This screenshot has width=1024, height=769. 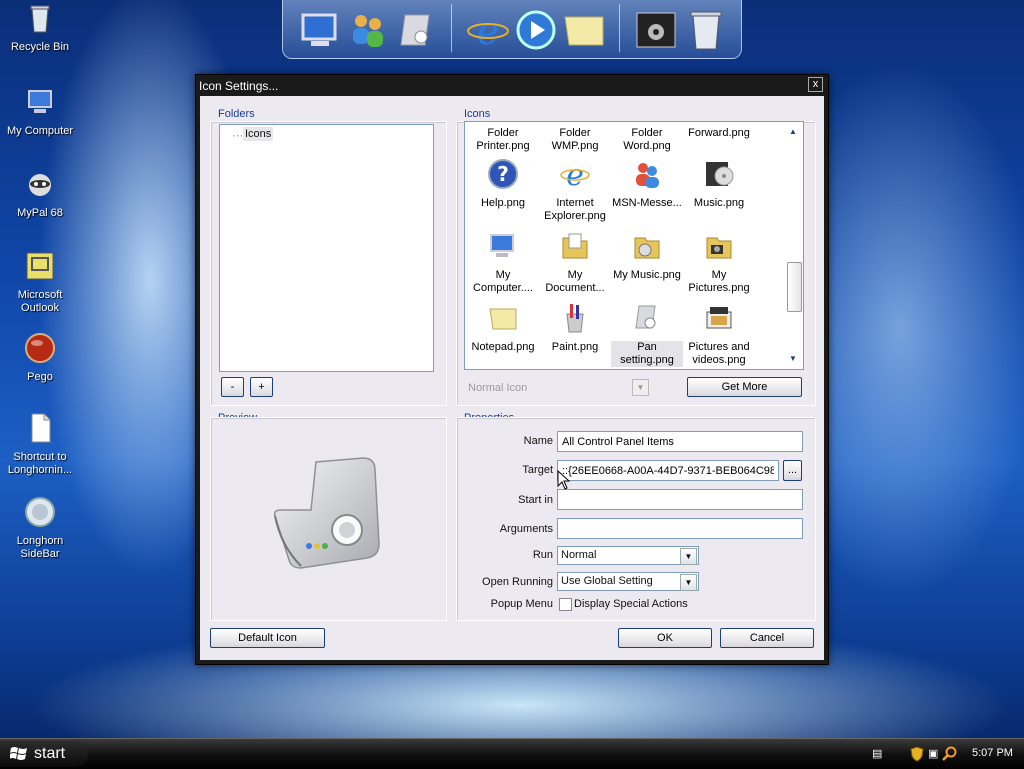 I want to click on icon-item: Folder Word.png, so click(x=647, y=140).